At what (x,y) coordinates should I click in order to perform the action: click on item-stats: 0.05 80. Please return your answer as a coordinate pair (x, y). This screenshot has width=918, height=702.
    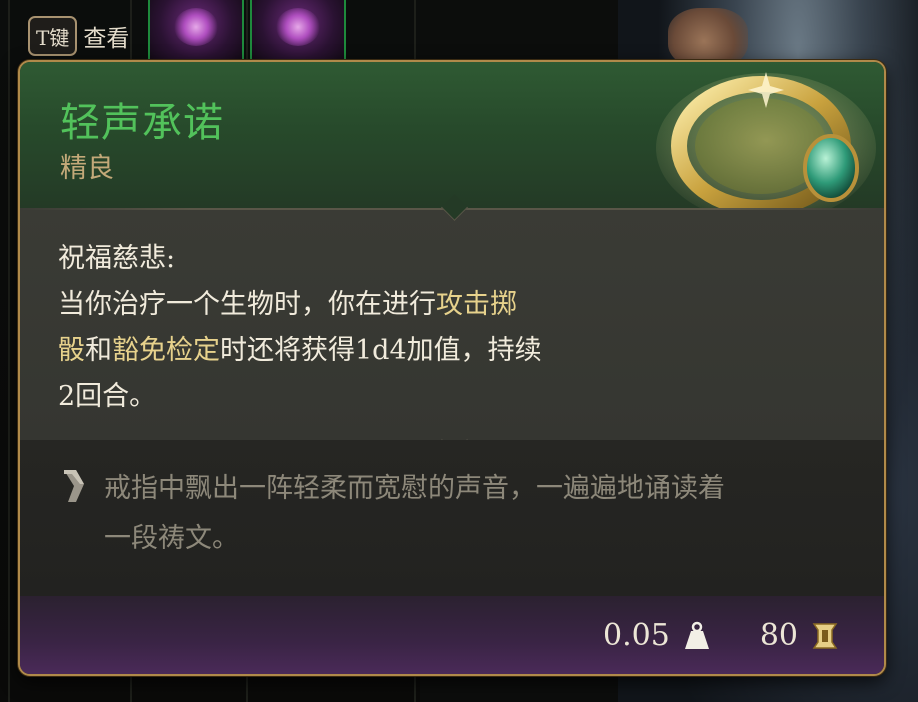
    Looking at the image, I should click on (720, 635).